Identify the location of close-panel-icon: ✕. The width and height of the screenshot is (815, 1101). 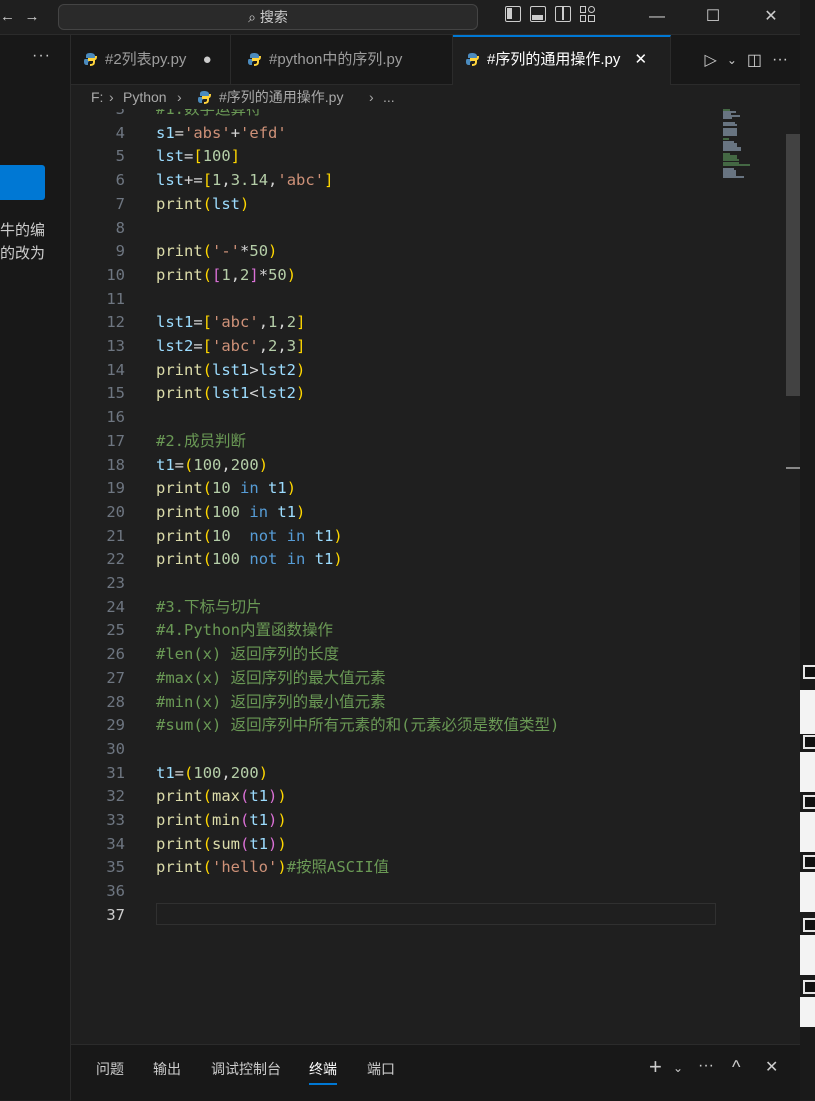
(771, 1067).